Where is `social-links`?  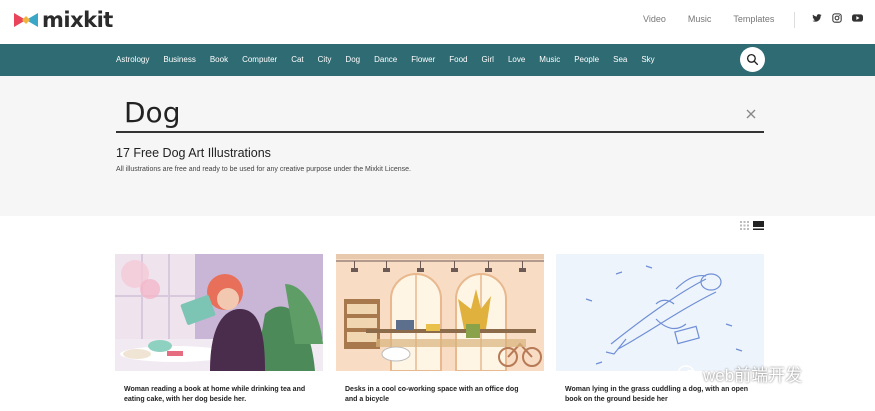 social-links is located at coordinates (837, 18).